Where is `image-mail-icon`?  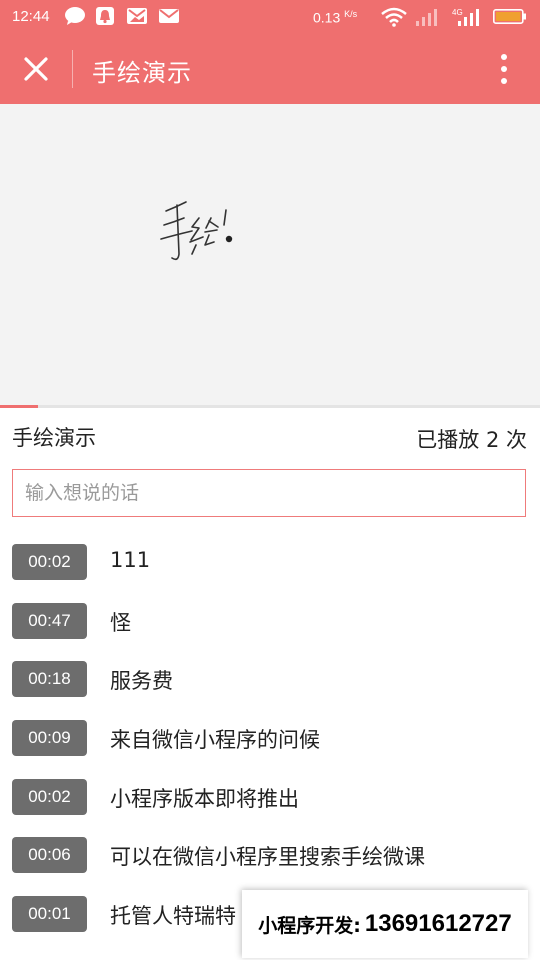
image-mail-icon is located at coordinates (137, 16).